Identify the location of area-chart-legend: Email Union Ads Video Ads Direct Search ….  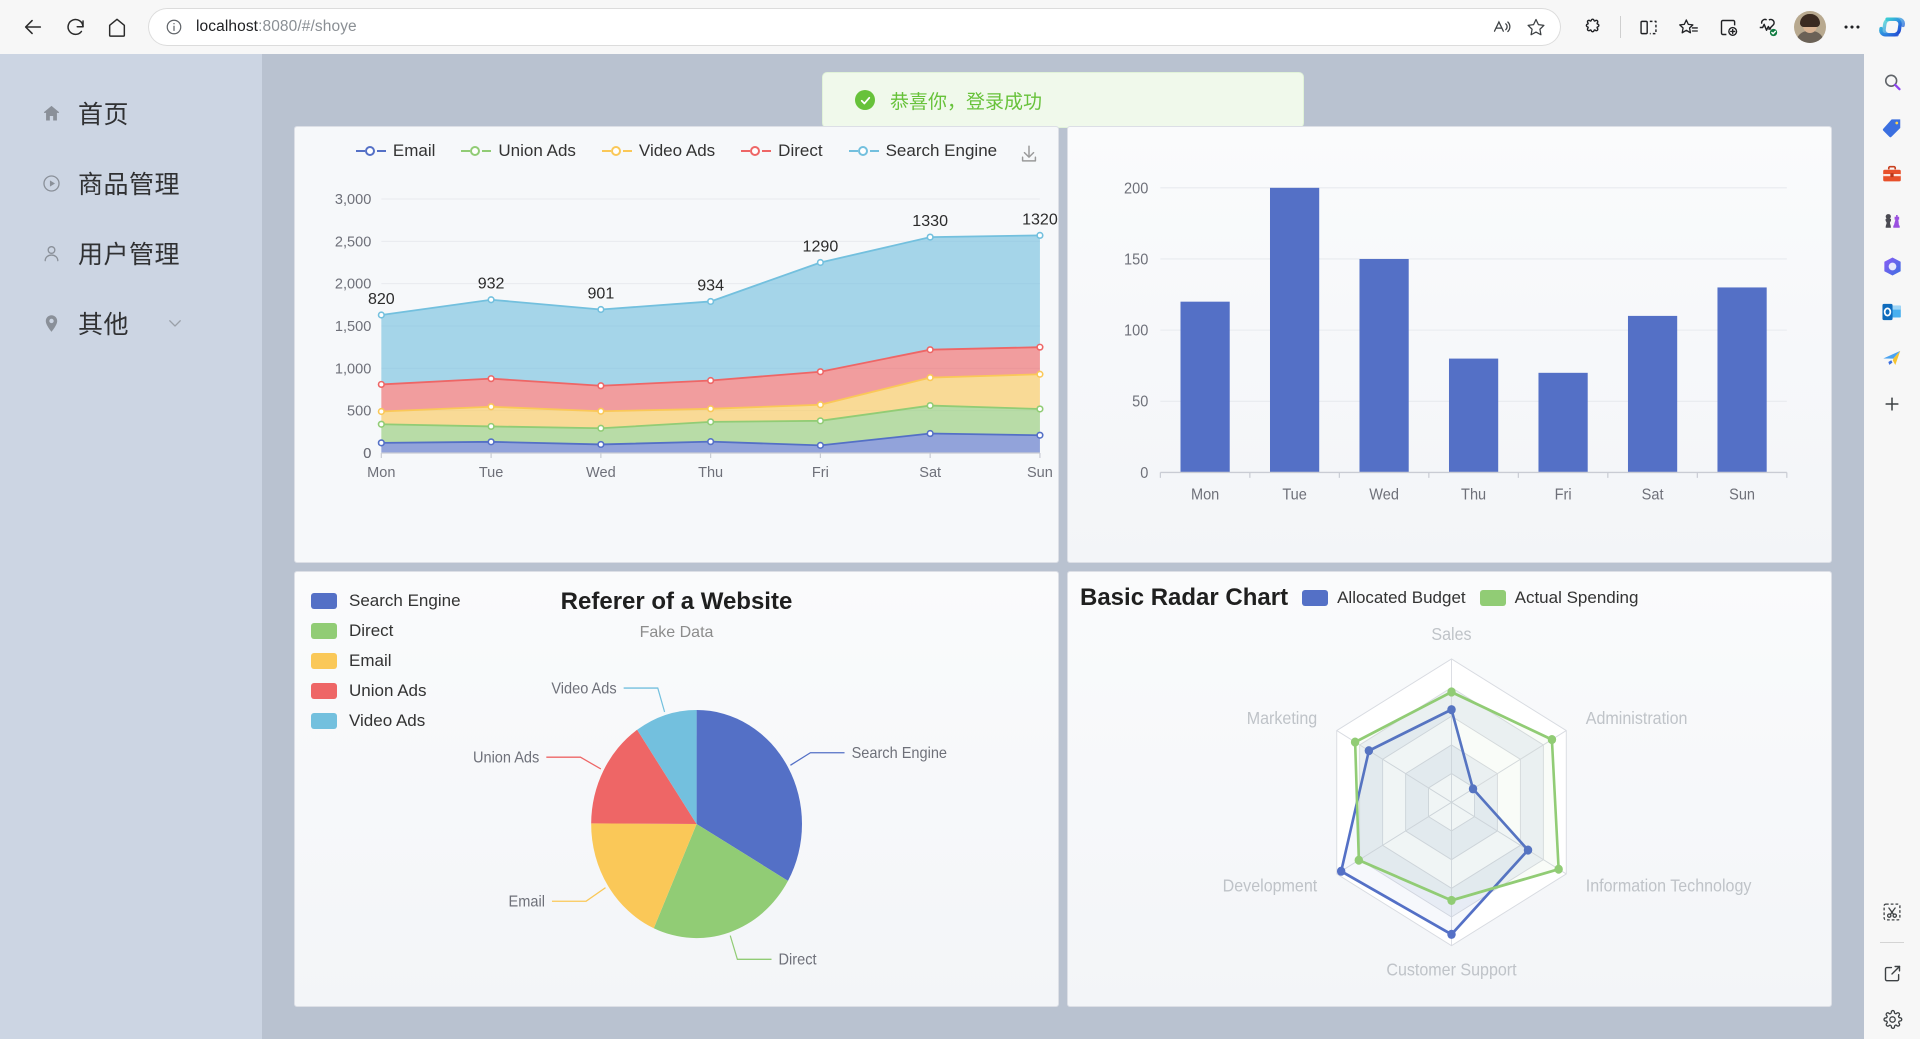
(676, 144).